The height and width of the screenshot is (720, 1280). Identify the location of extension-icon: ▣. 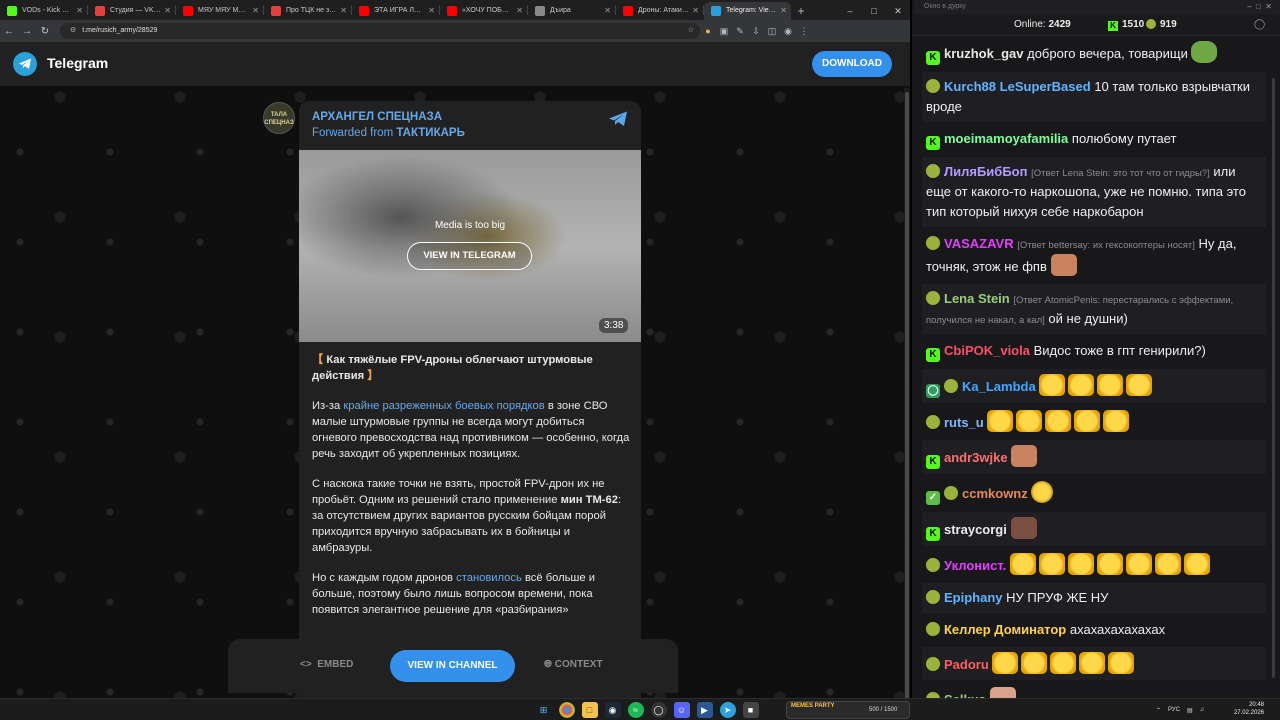
(724, 31).